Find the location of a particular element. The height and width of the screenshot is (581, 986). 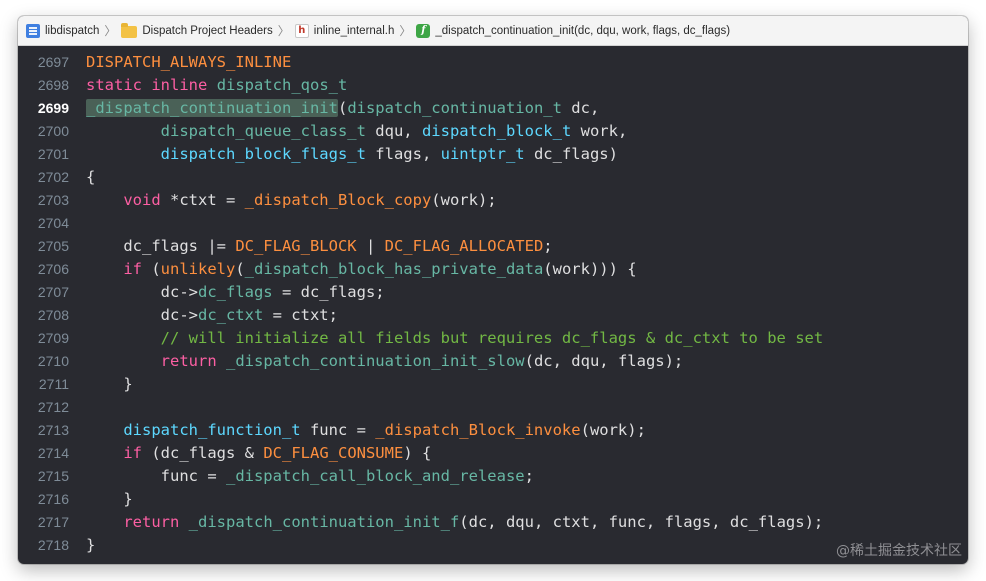

code-token: dispatch_block_t is located at coordinates (496, 131).